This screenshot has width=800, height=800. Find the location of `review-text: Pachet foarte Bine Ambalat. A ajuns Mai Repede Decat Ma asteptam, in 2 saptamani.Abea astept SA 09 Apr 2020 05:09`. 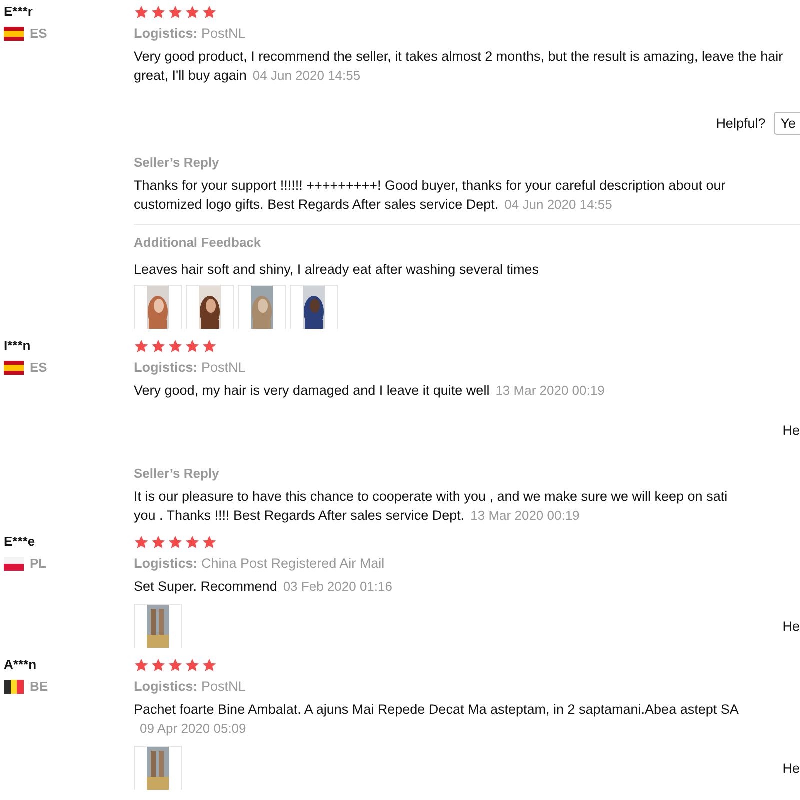

review-text: Pachet foarte Bine Ambalat. A ajuns Mai Repede Decat Ma asteptam, in 2 saptamani.Abea astept SA 09 Apr 2020 05:09 is located at coordinates (437, 719).